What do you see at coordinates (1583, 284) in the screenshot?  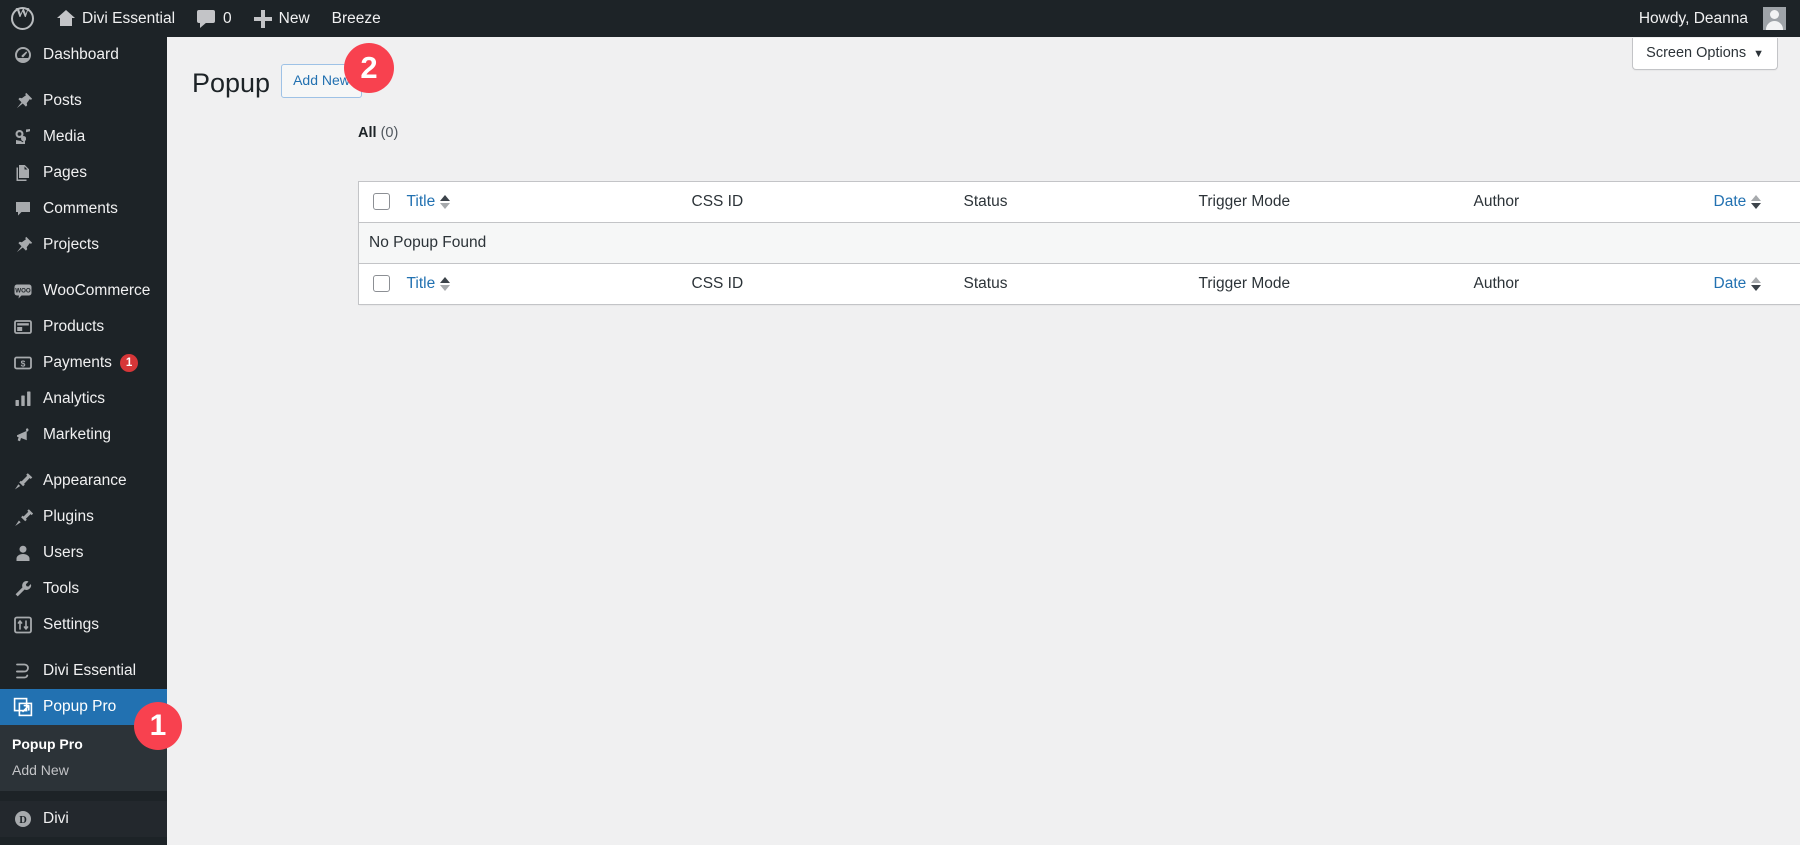 I see `column-header-author: Author` at bounding box center [1583, 284].